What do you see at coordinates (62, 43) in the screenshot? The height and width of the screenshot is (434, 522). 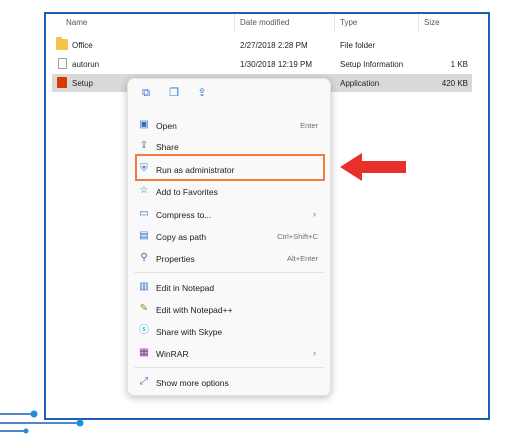 I see `folder-icon` at bounding box center [62, 43].